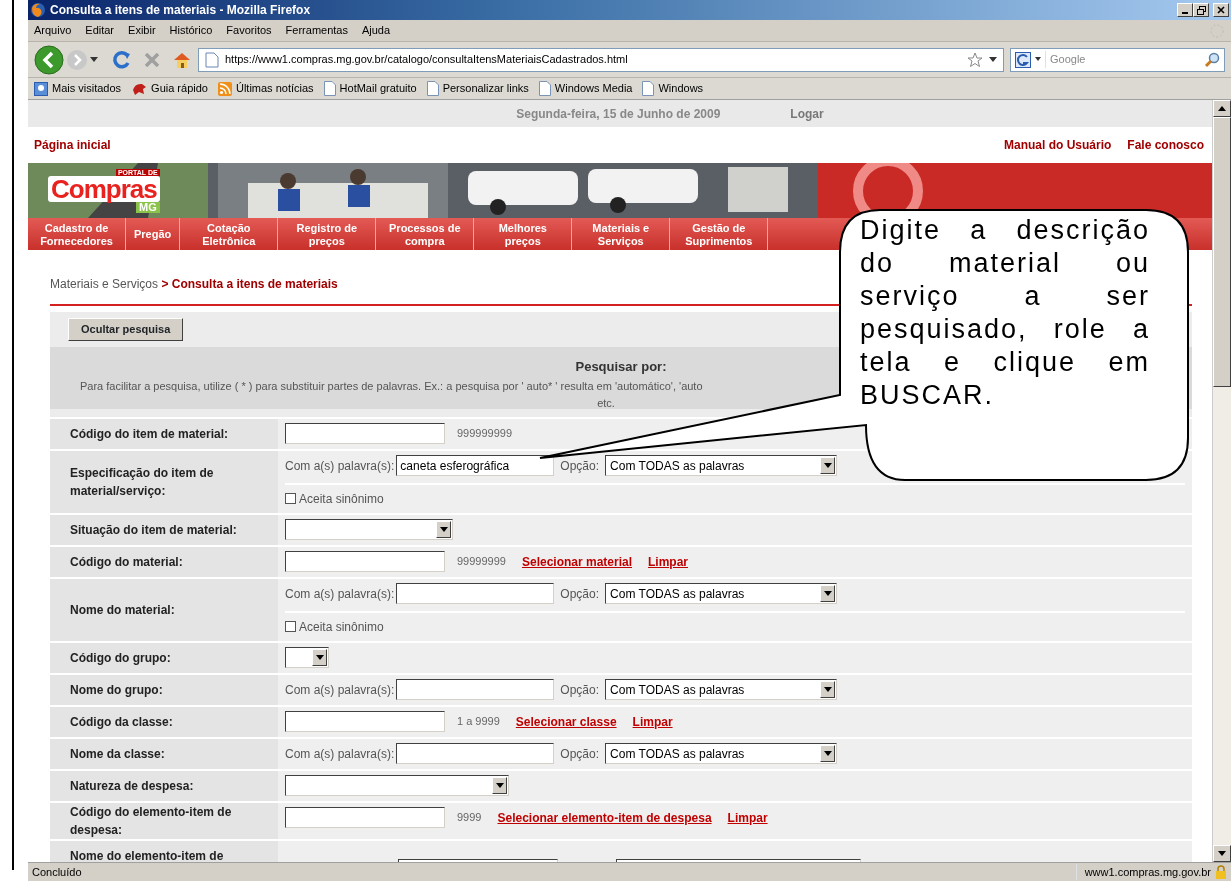  I want to click on action-link: Selecionar elemento-item de despesa, so click(604, 817).